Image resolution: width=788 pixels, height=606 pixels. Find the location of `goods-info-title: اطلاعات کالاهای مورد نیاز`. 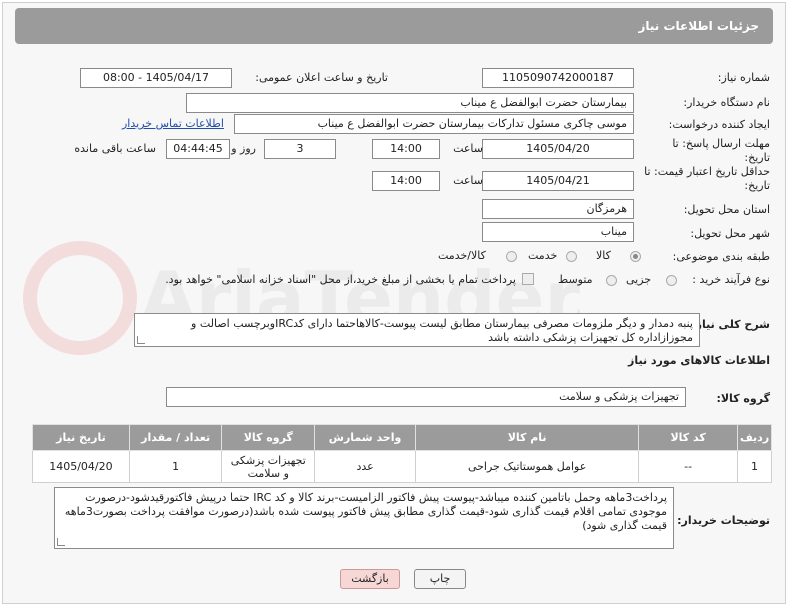

goods-info-title: اطلاعات کالاهای مورد نیاز is located at coordinates (699, 360).